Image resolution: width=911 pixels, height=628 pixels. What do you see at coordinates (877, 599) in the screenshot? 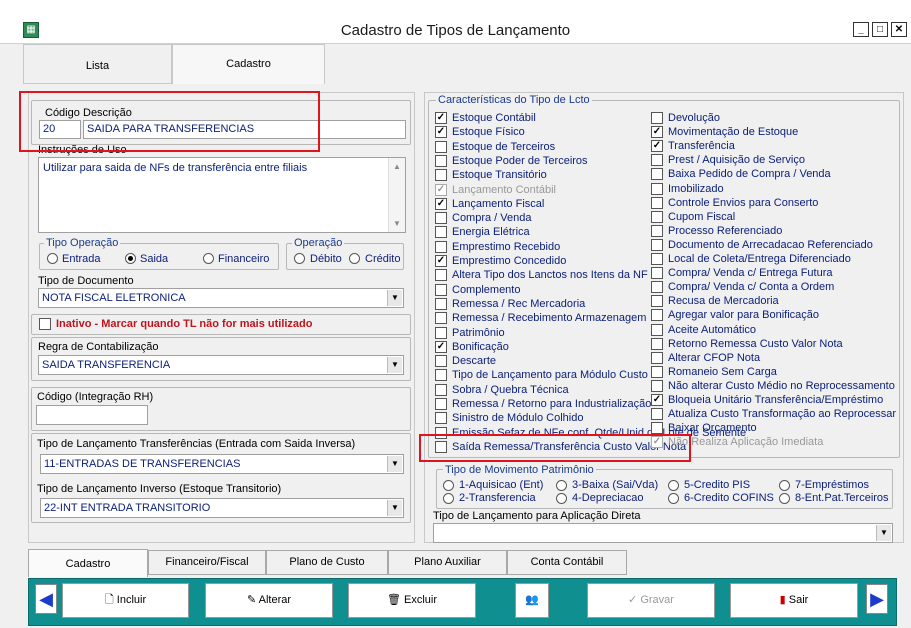
I see `next-arrow-icon: ▶` at bounding box center [877, 599].